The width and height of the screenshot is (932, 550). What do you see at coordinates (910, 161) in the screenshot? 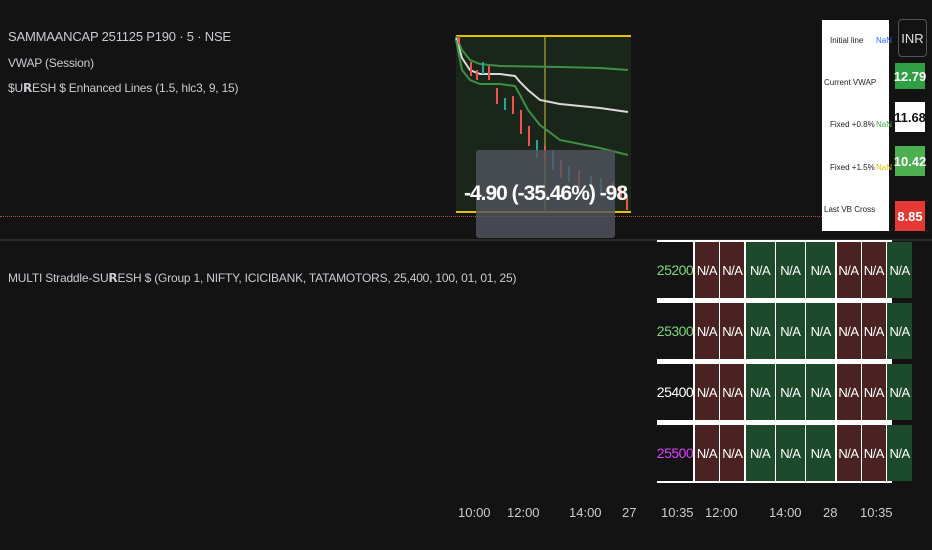
I see `price-label-lower-band: 10.42` at bounding box center [910, 161].